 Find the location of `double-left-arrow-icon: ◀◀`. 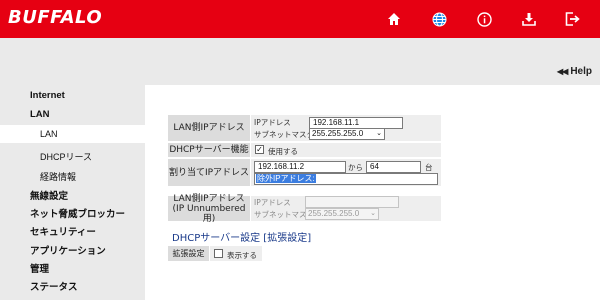

double-left-arrow-icon: ◀◀ is located at coordinates (562, 71).